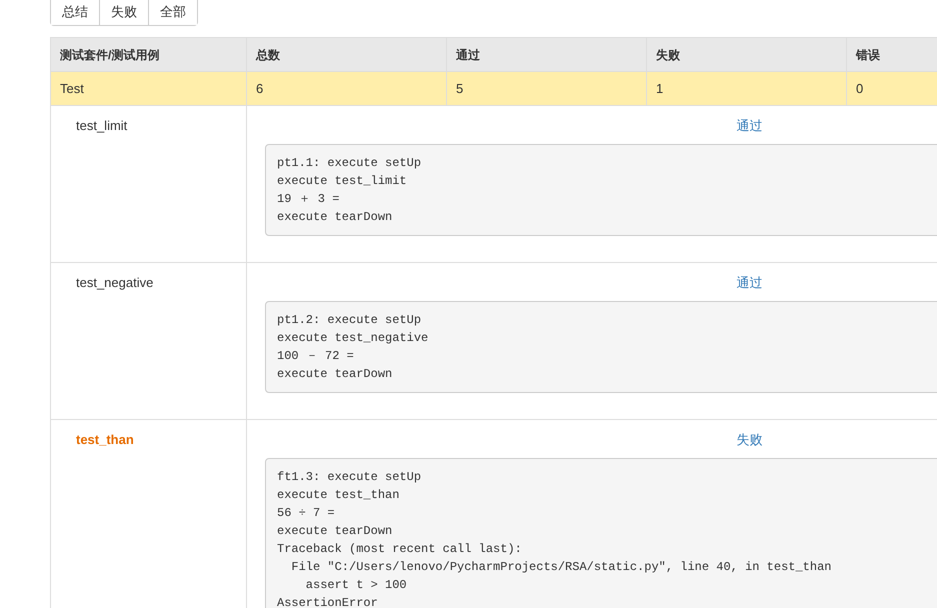  Describe the element at coordinates (746, 55) in the screenshot. I see `column-header: 失败` at that location.